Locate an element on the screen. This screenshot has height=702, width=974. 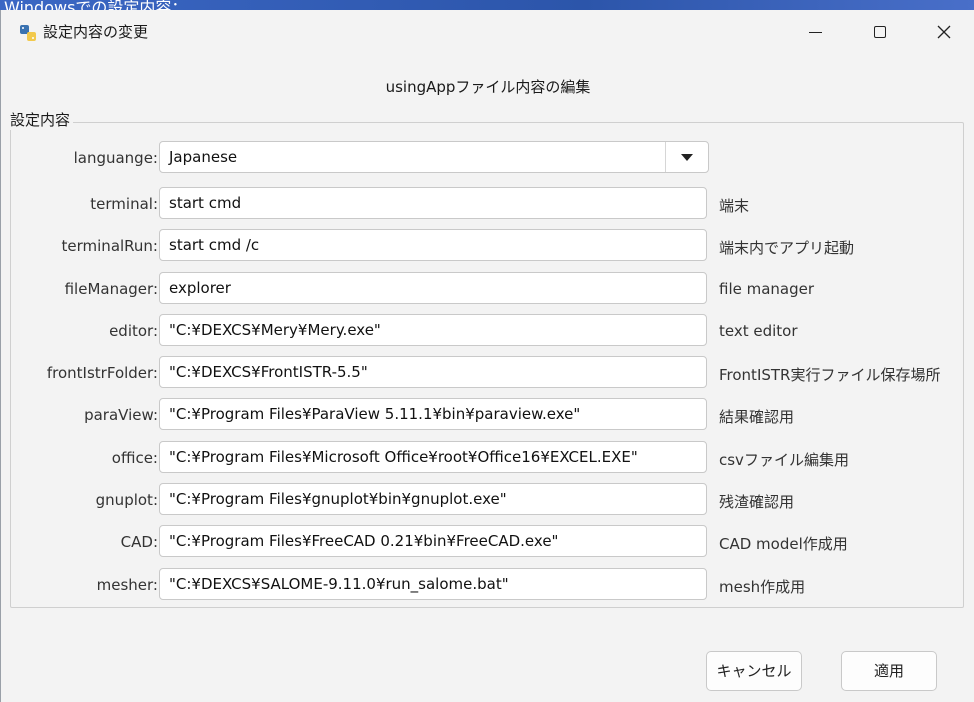
frontistr-folder-input: "C:¥DEXCS¥FrontISTR-5.5" is located at coordinates (433, 372).